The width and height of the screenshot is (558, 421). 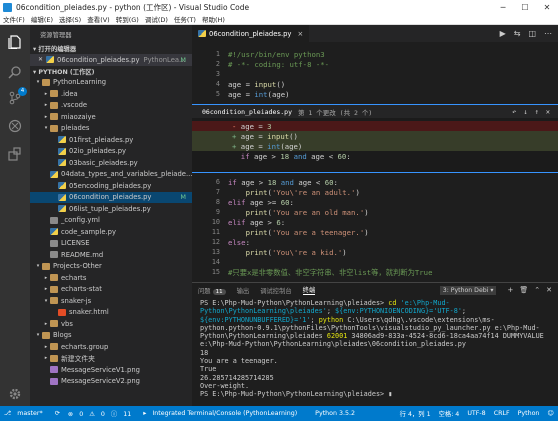 What do you see at coordinates (46, 93) in the screenshot?
I see `chevron-right-icon: ▸` at bounding box center [46, 93].